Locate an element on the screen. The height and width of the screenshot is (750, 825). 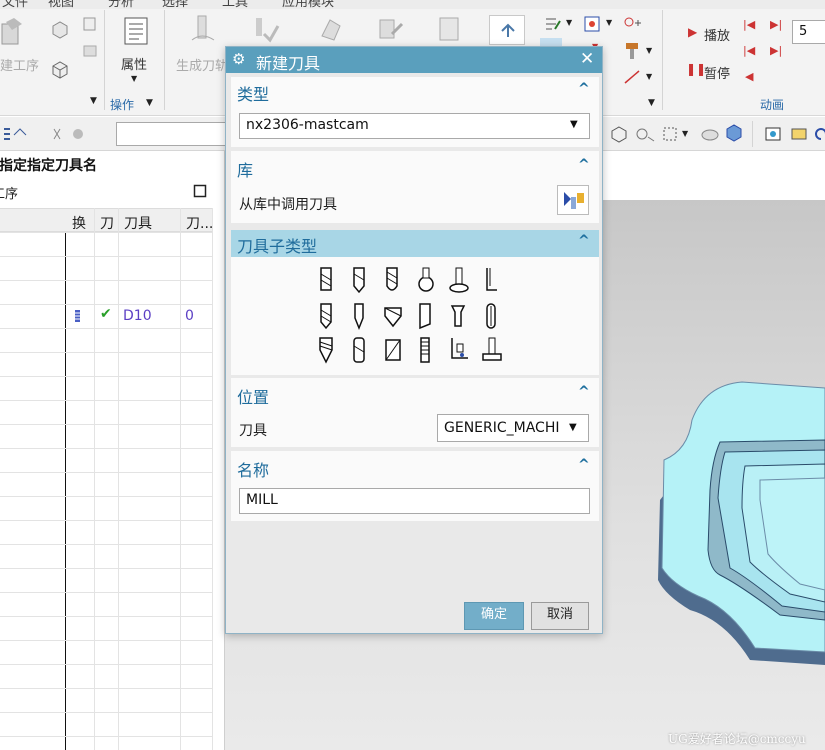
pause-button: ❚❚ 暂停 is located at coordinates (713, 72).